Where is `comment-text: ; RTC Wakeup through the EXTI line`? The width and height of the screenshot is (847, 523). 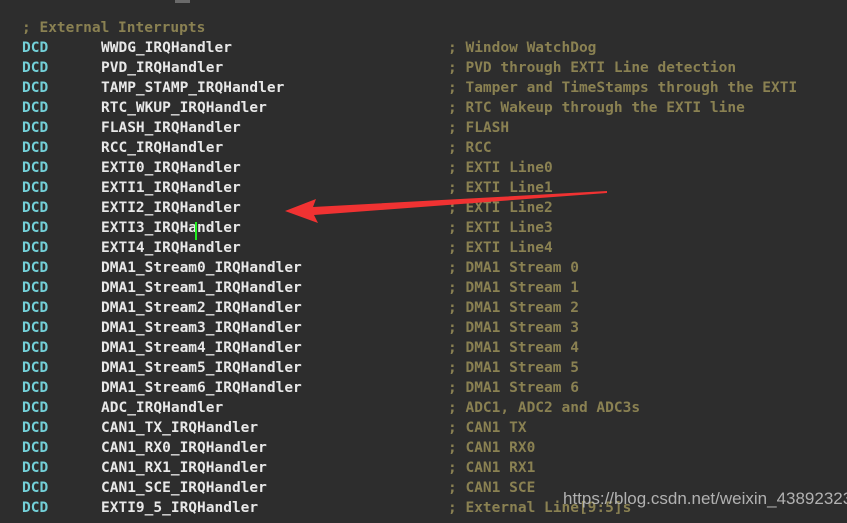
comment-text: ; RTC Wakeup through the EXTI line is located at coordinates (596, 108).